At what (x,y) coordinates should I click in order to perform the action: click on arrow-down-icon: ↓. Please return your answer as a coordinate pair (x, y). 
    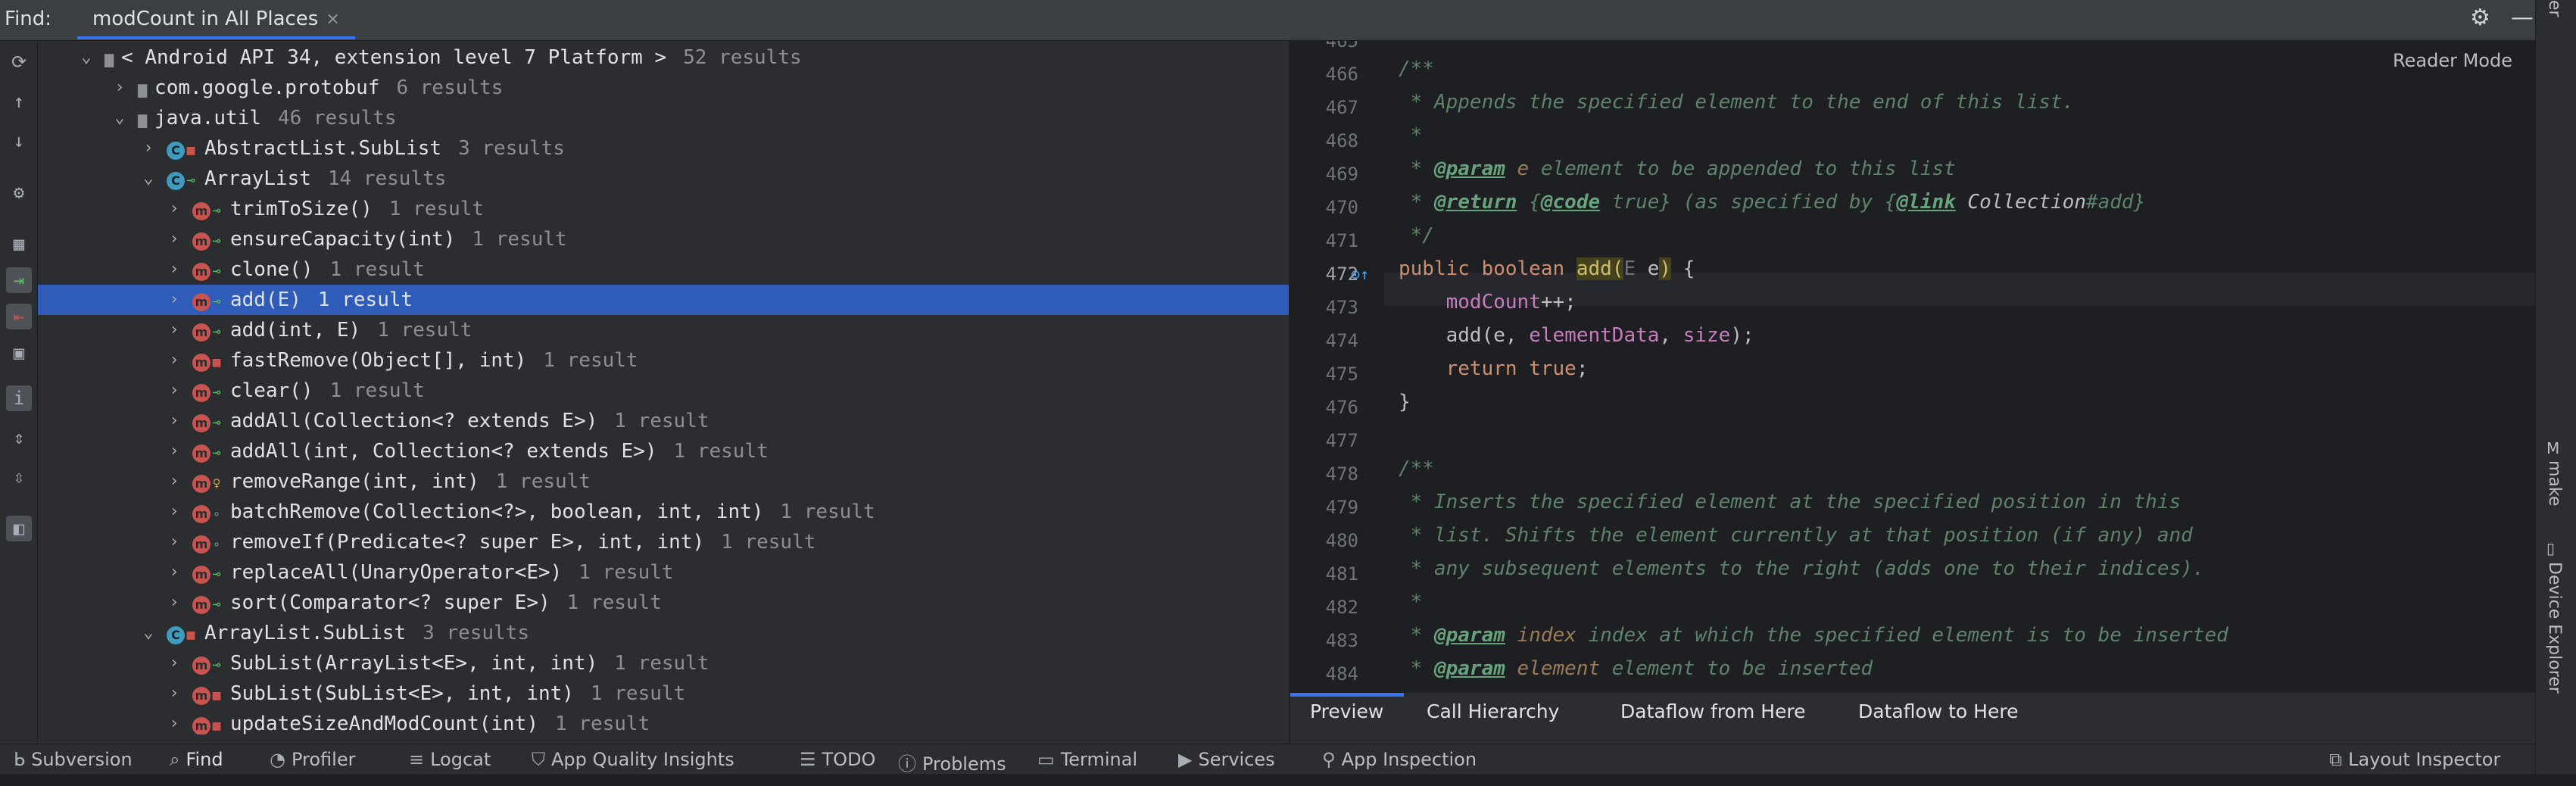
    Looking at the image, I should click on (19, 141).